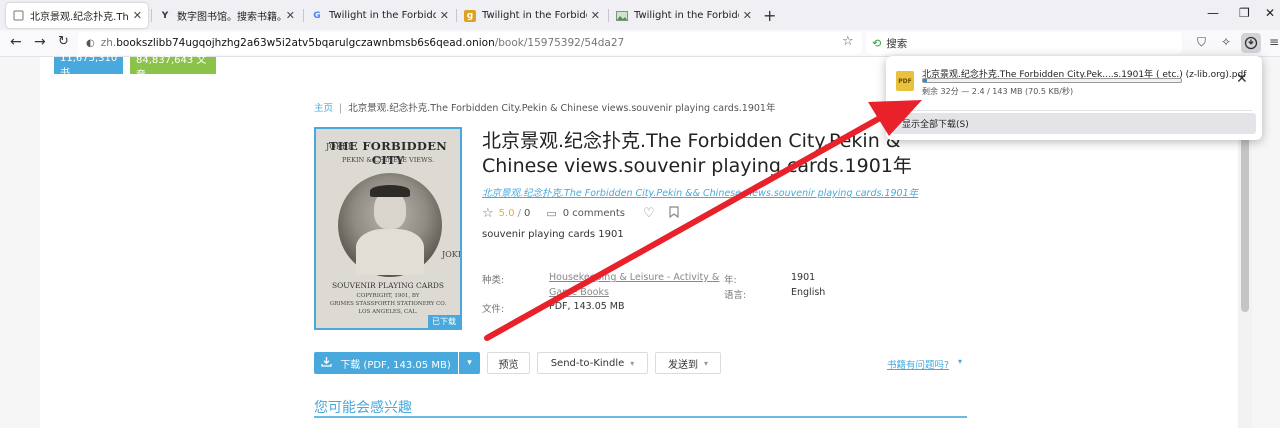 The image size is (1280, 428). I want to click on extensions-icon: ✧, so click(1226, 42).